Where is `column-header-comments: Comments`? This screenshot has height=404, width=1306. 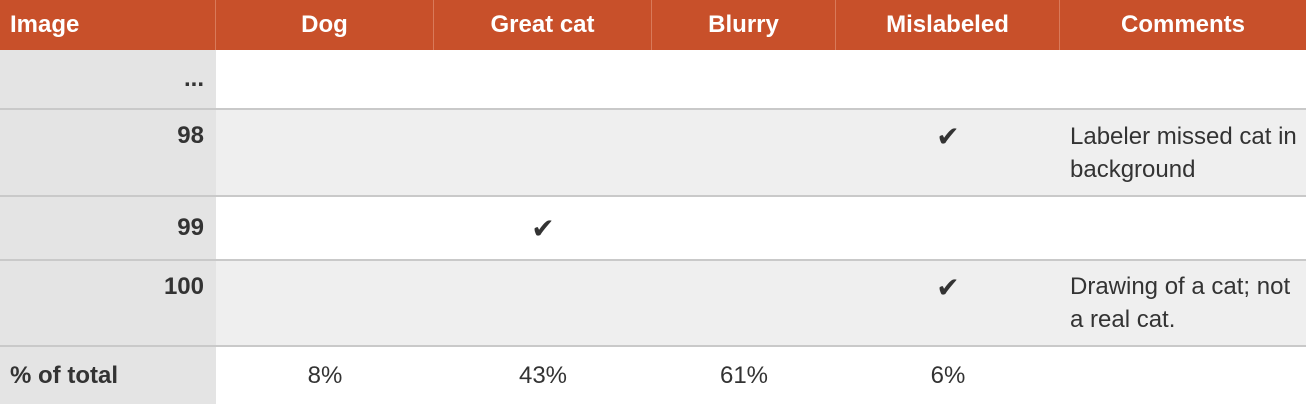
column-header-comments: Comments is located at coordinates (1183, 25).